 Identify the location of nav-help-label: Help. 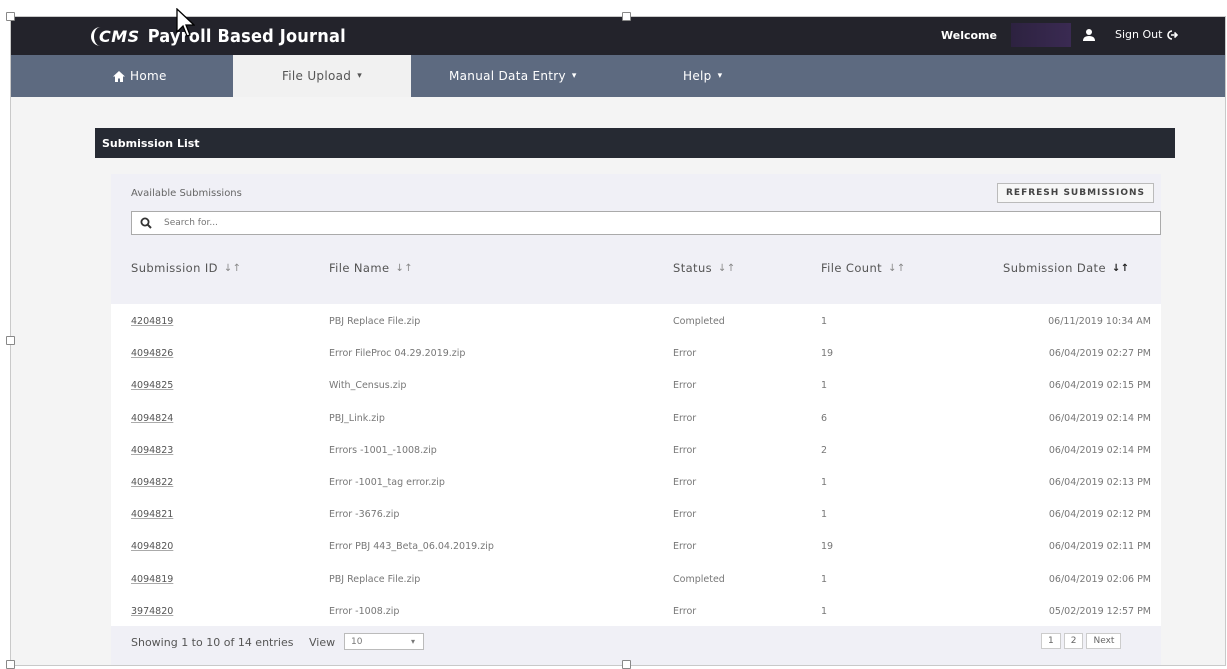
(697, 76).